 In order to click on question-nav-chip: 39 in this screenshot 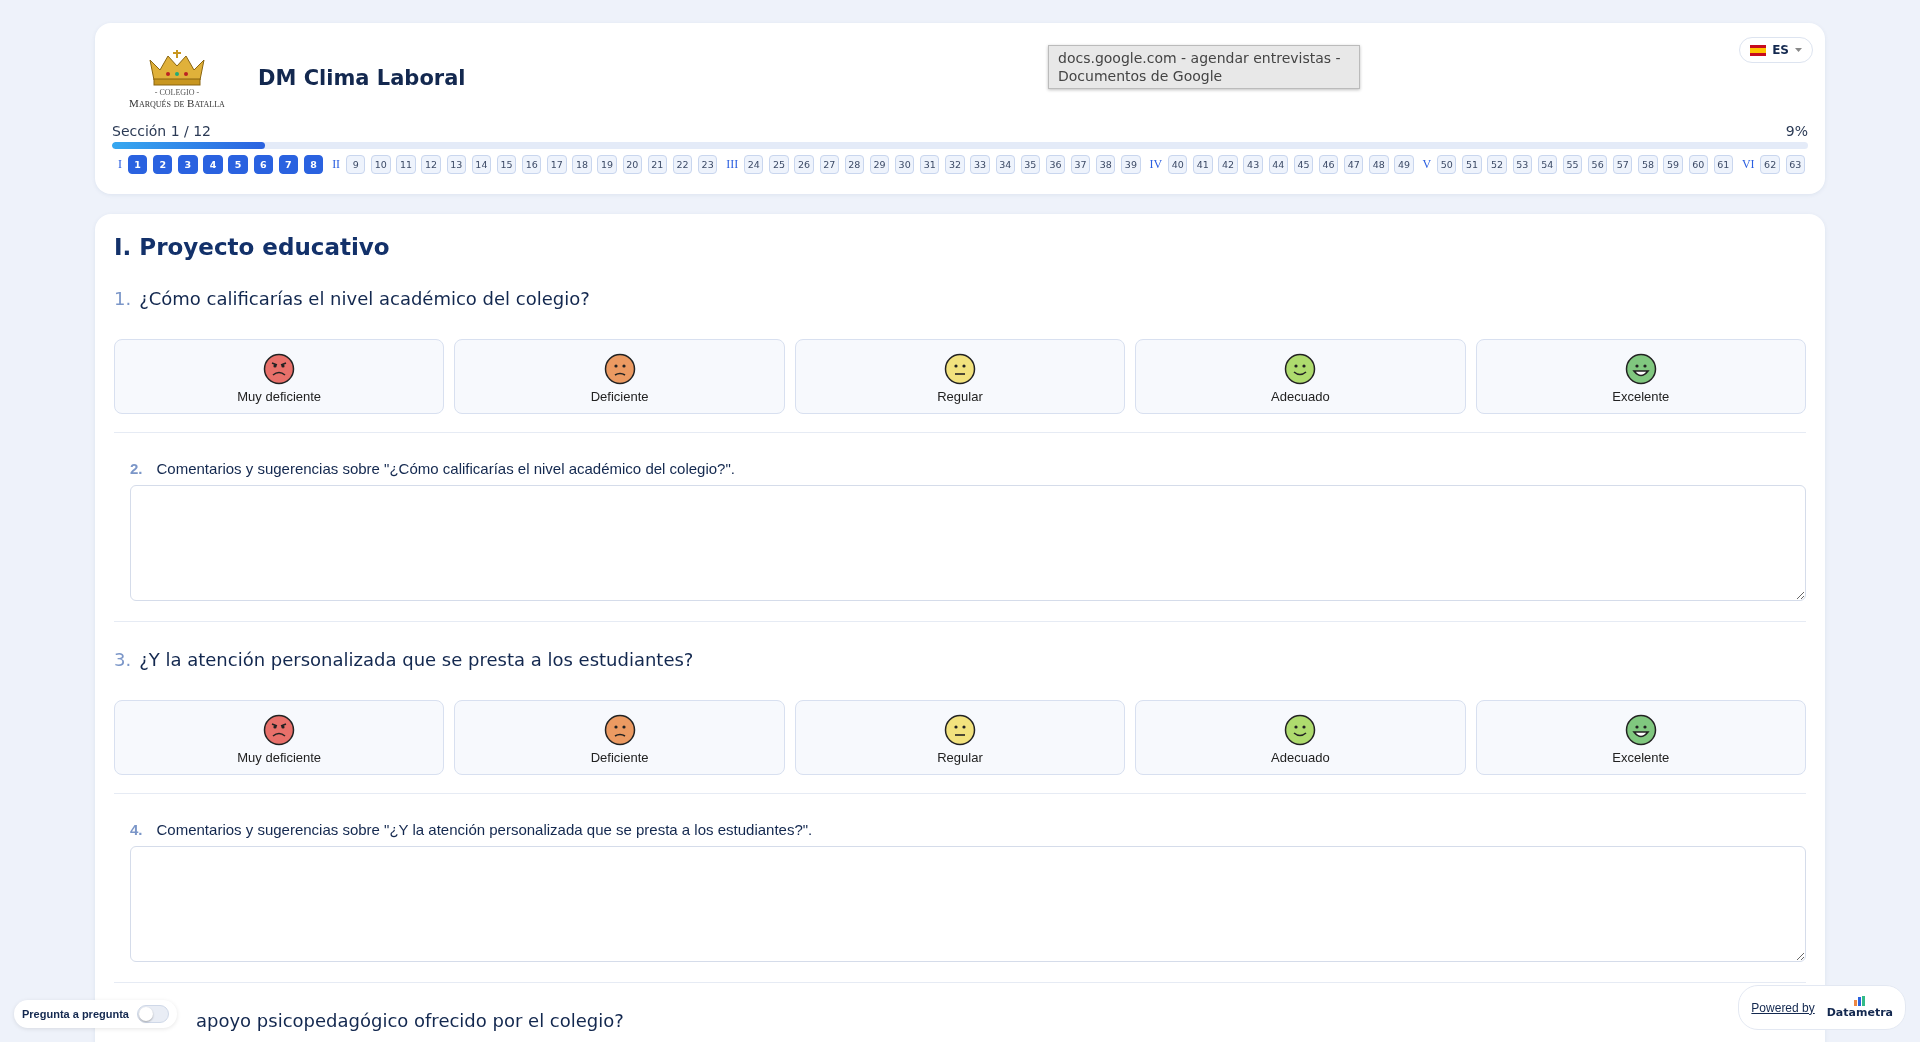, I will do `click(1131, 164)`.